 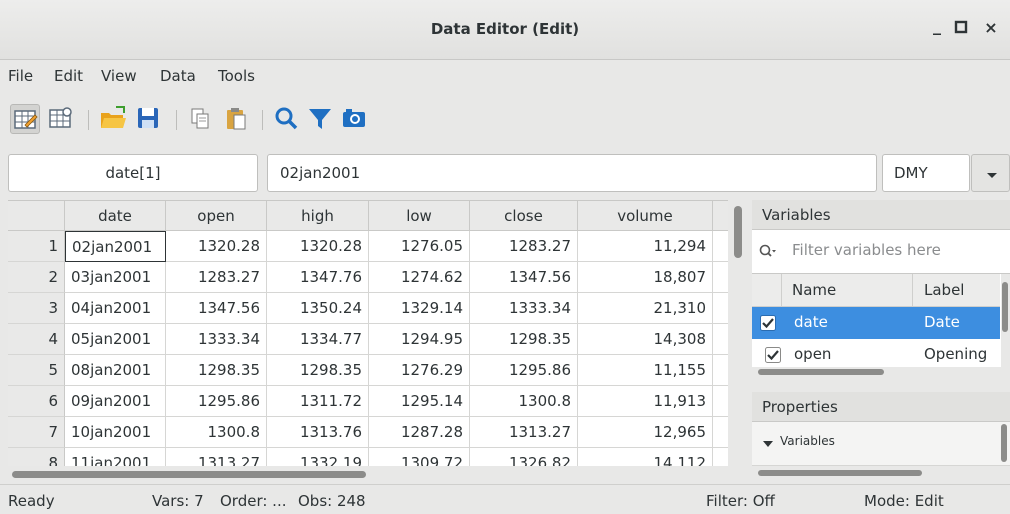 What do you see at coordinates (216, 246) in the screenshot?
I see `cell-open: 1320.28` at bounding box center [216, 246].